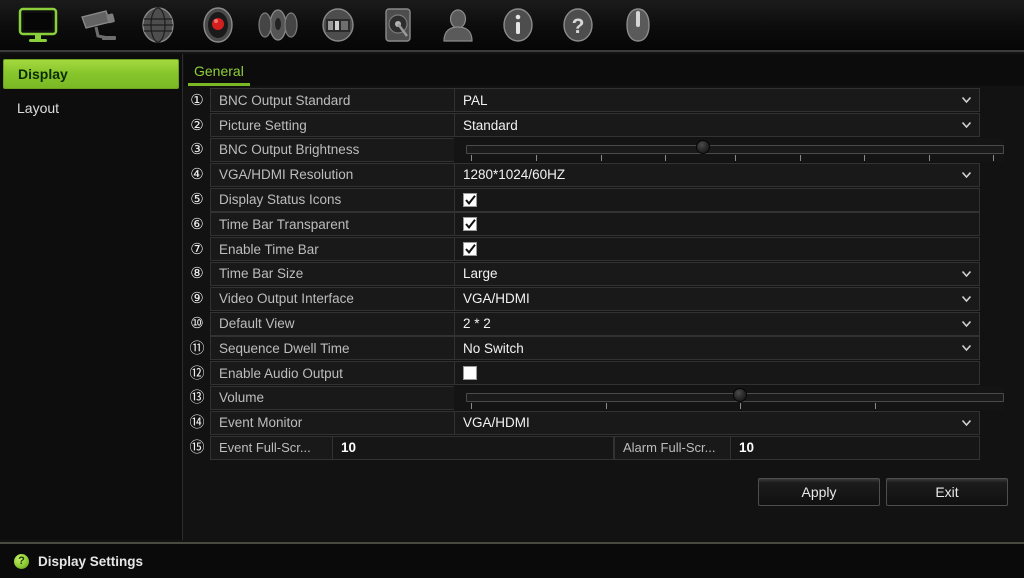 The image size is (1024, 578). I want to click on toolbar-item-info, so click(518, 25).